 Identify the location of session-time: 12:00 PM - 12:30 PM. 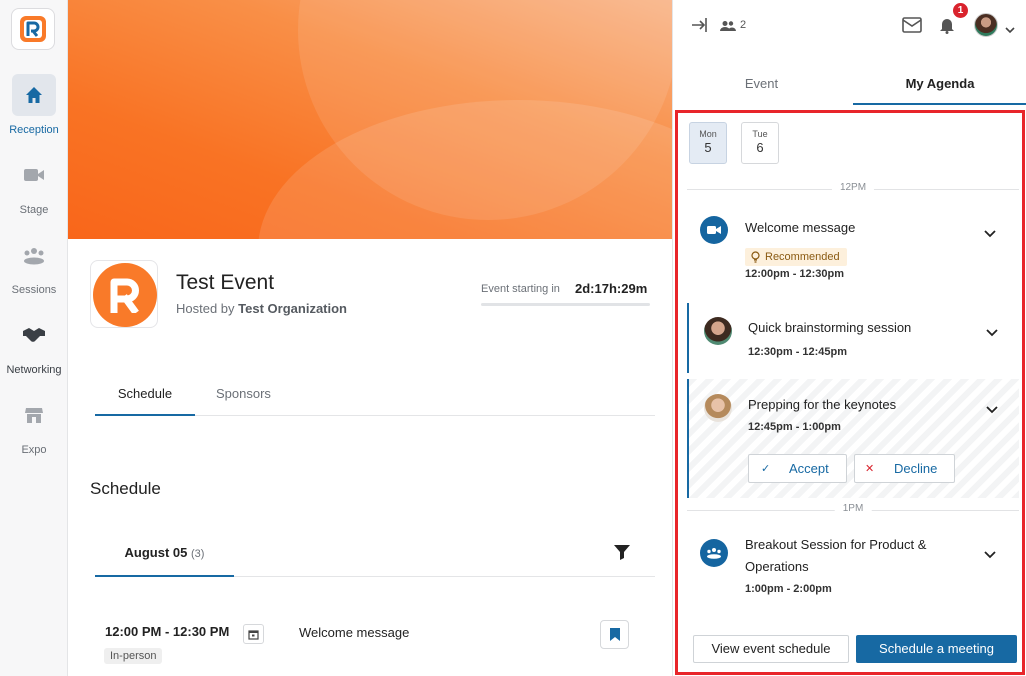
(167, 631).